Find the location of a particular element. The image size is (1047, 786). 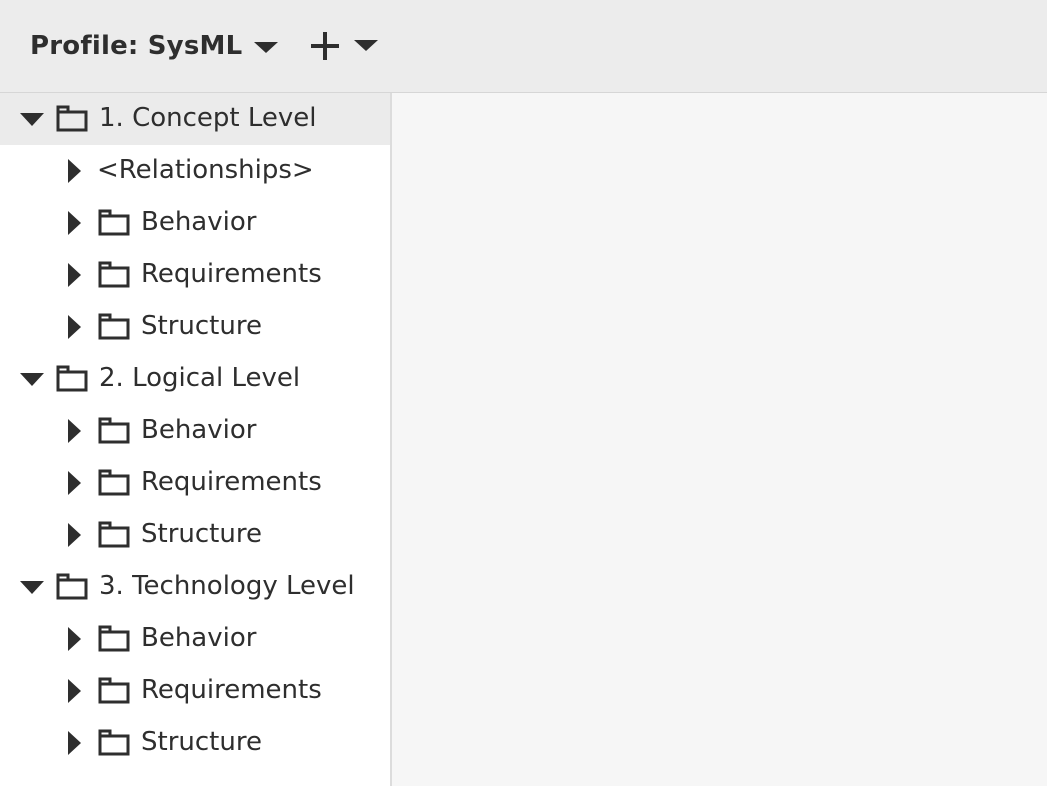

tree-group-row: 3. Technology Level is located at coordinates (195, 587).